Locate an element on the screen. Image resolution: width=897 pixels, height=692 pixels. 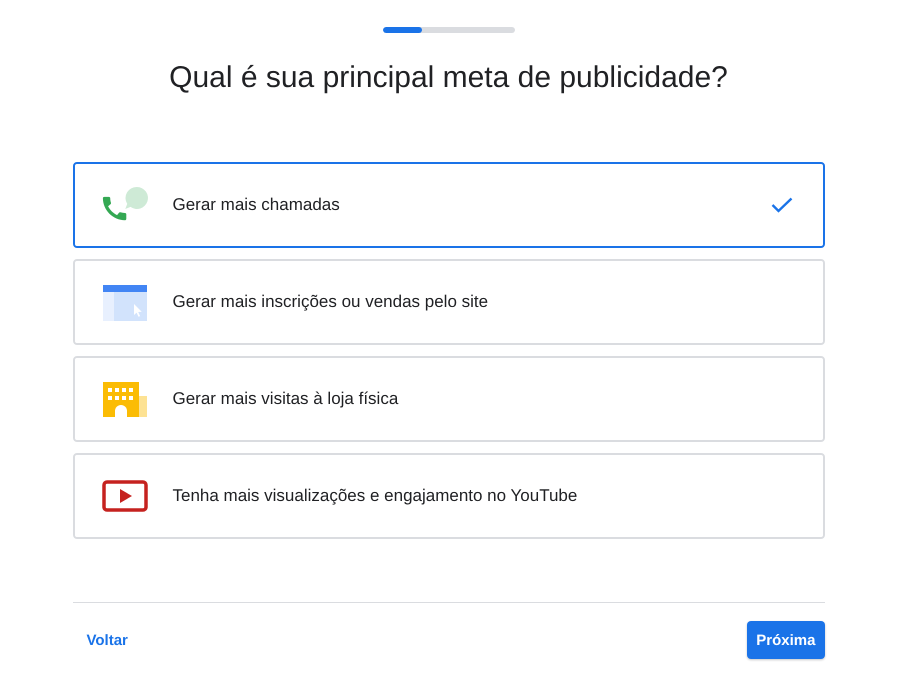
option-card: Gerar mais inscrições ou vendas pelo site is located at coordinates (448, 302).